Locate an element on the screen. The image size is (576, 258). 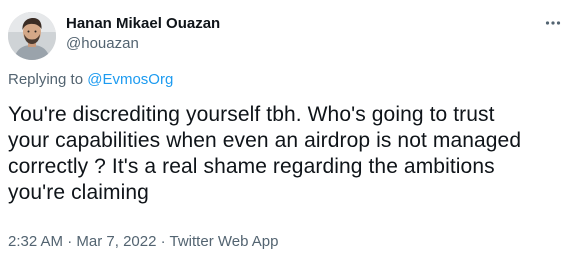
replying-to-label: Replying to is located at coordinates (46, 79).